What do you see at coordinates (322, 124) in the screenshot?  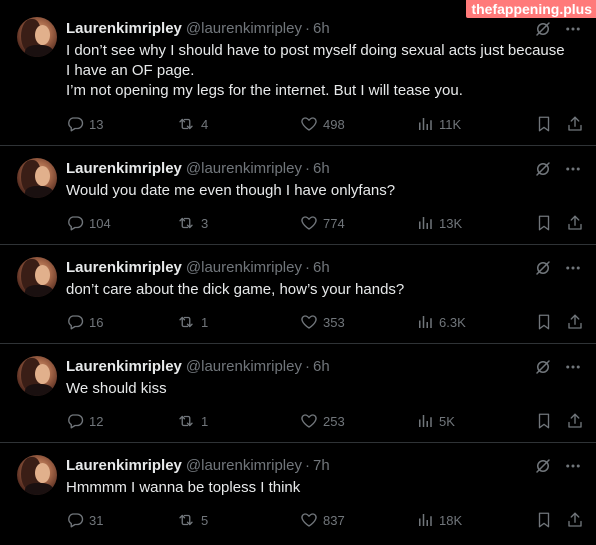 I see `like-button: 498` at bounding box center [322, 124].